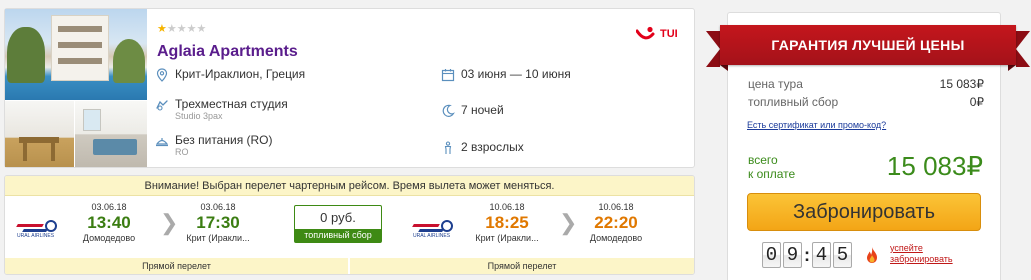 This screenshot has width=1031, height=280. I want to click on tour-dates: 03 июня — 10 июня, so click(506, 74).